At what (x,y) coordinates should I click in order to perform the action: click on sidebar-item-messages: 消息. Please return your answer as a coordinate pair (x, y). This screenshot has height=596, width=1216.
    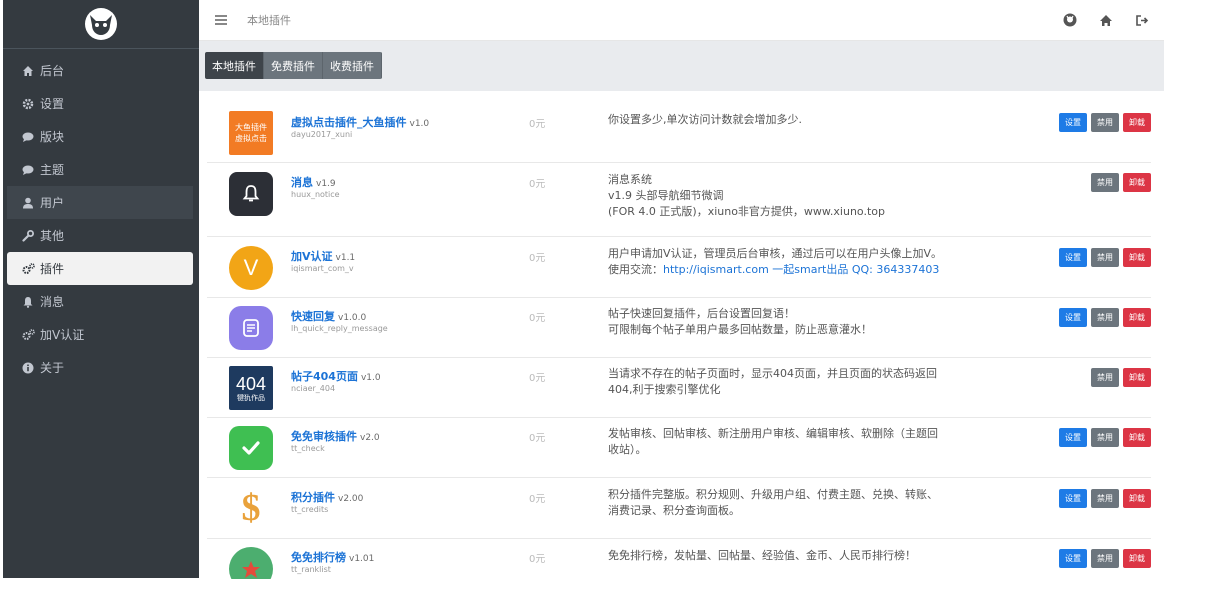
    Looking at the image, I should click on (100, 301).